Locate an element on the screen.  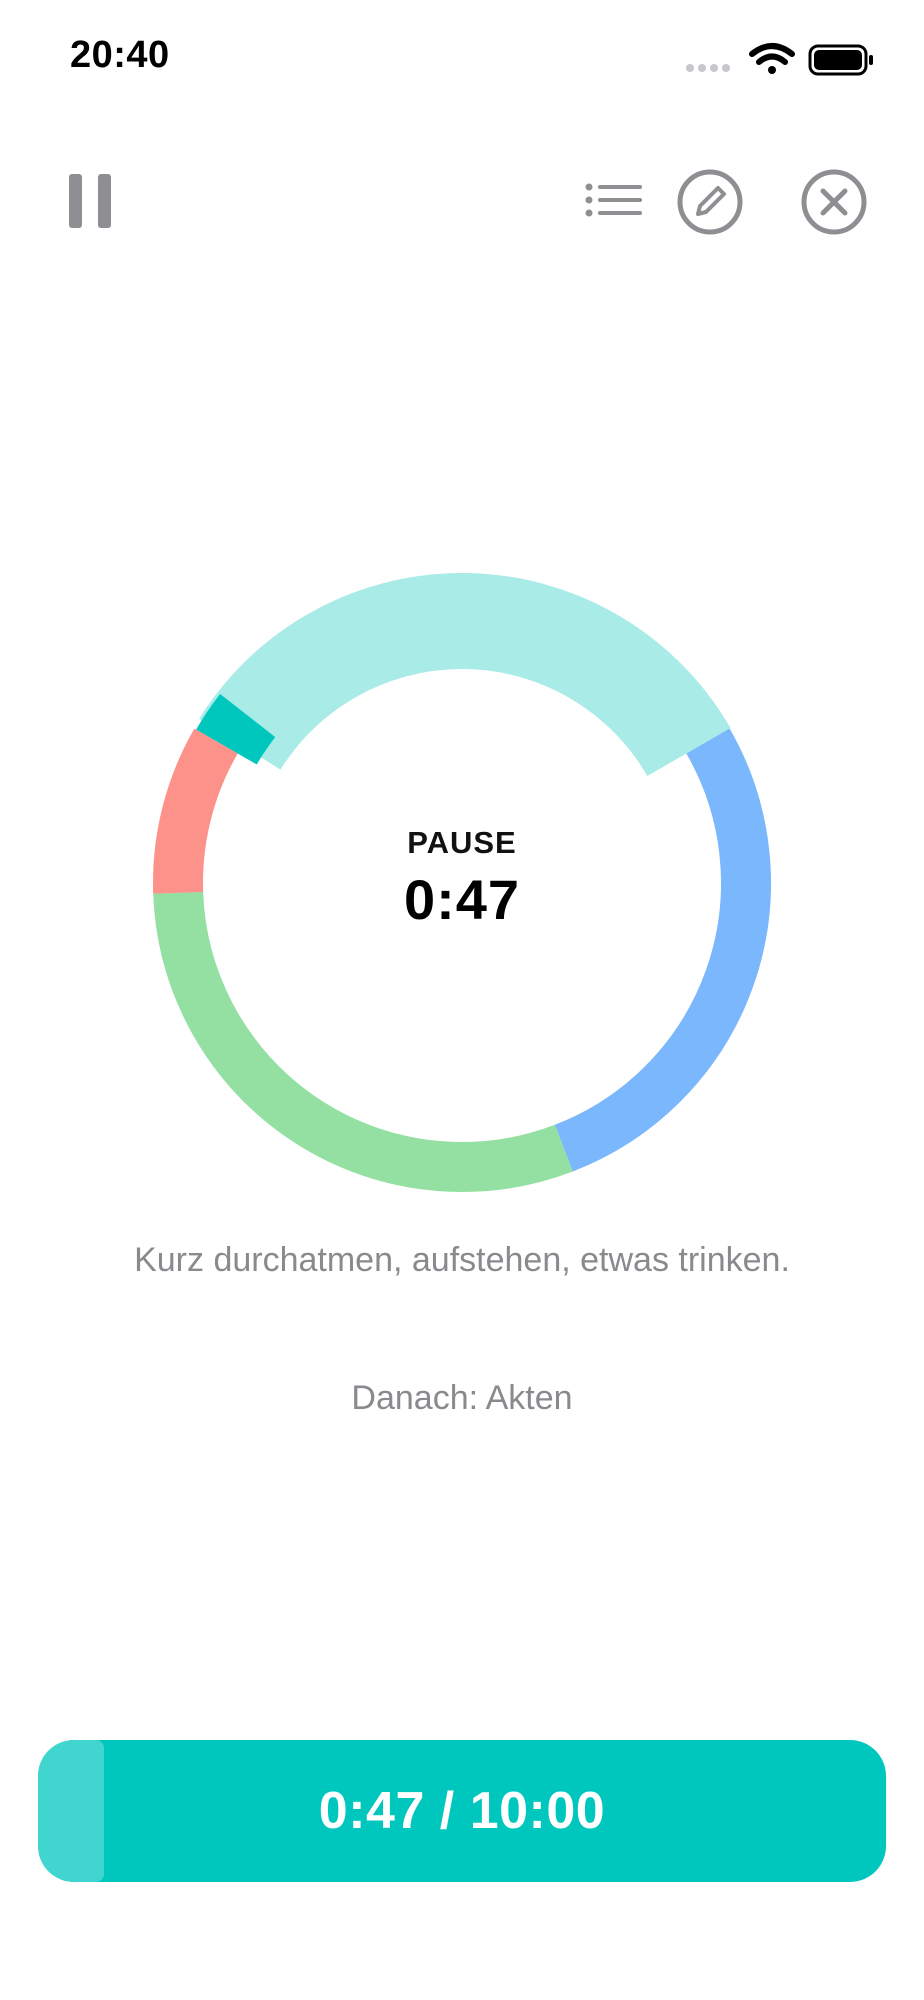
pause-icon is located at coordinates (90, 201).